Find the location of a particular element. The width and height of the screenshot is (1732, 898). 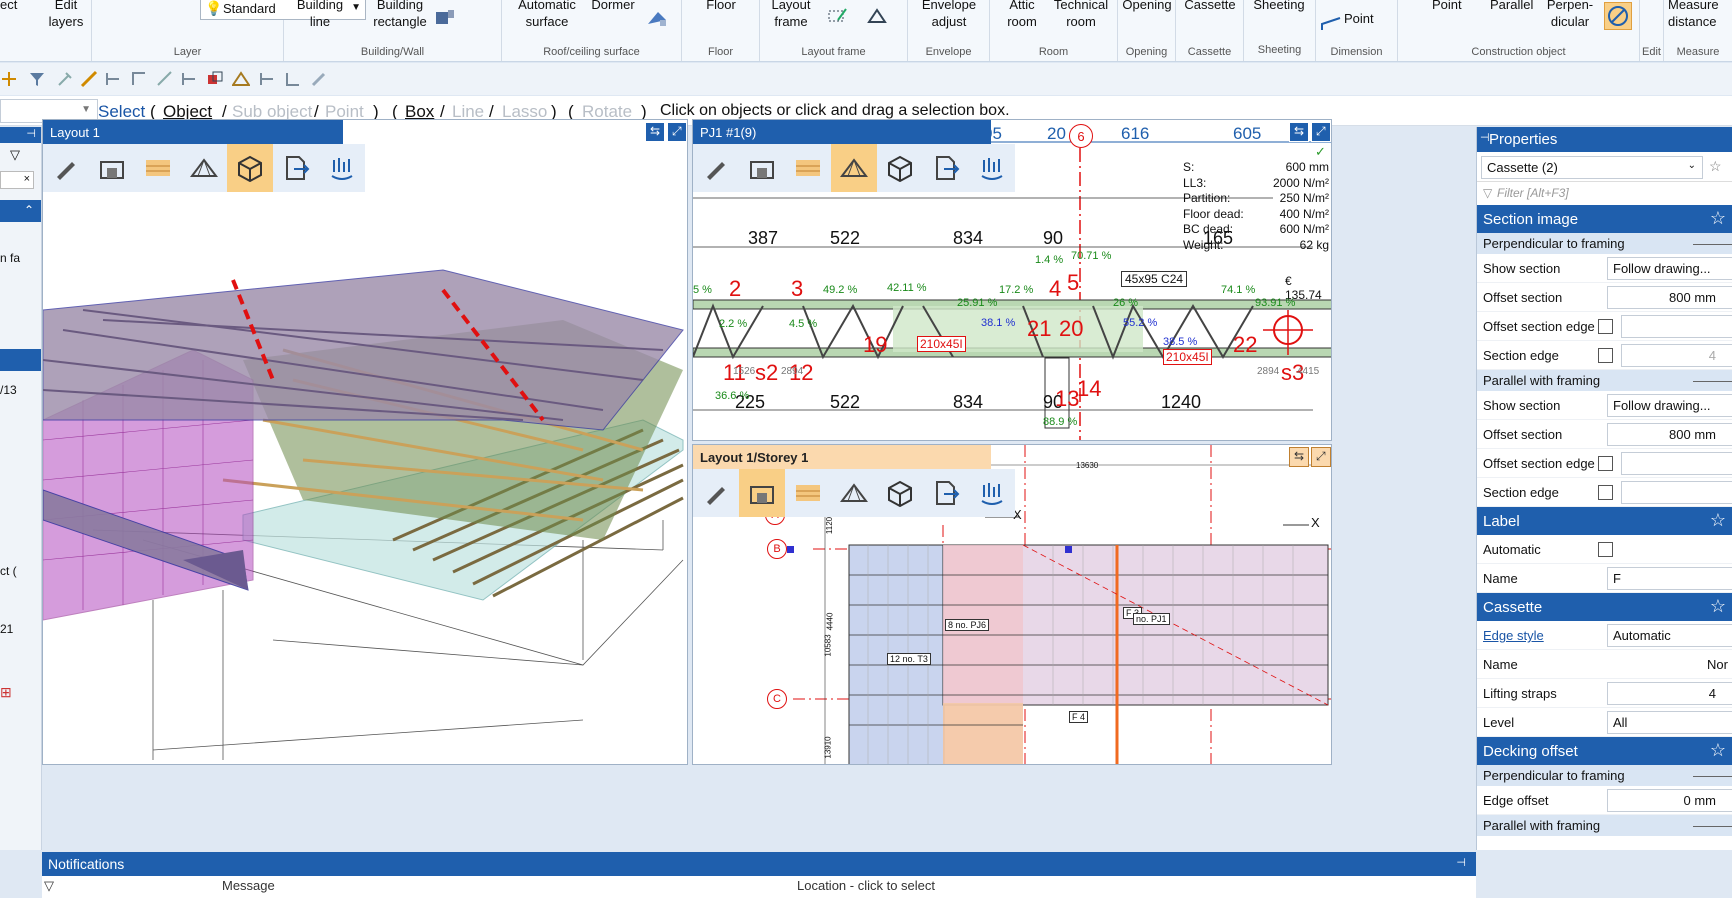

dormer-button: Dormer is located at coordinates (613, 6).